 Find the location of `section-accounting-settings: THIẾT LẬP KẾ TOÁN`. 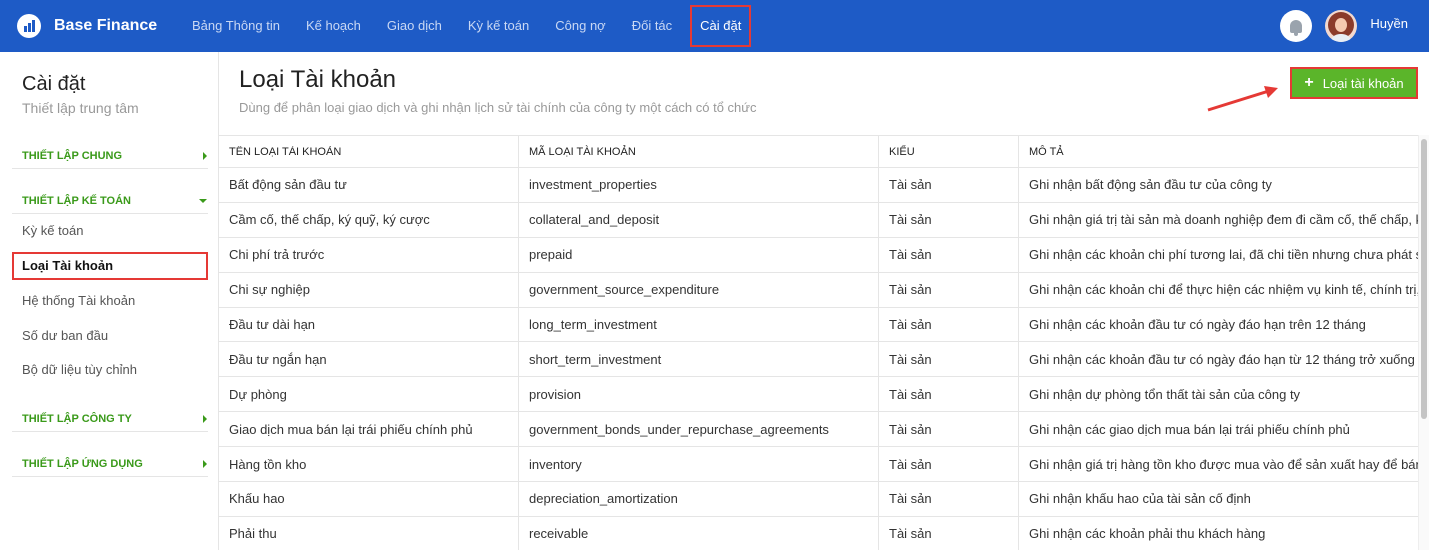

section-accounting-settings: THIẾT LẬP KẾ TOÁN is located at coordinates (110, 201).